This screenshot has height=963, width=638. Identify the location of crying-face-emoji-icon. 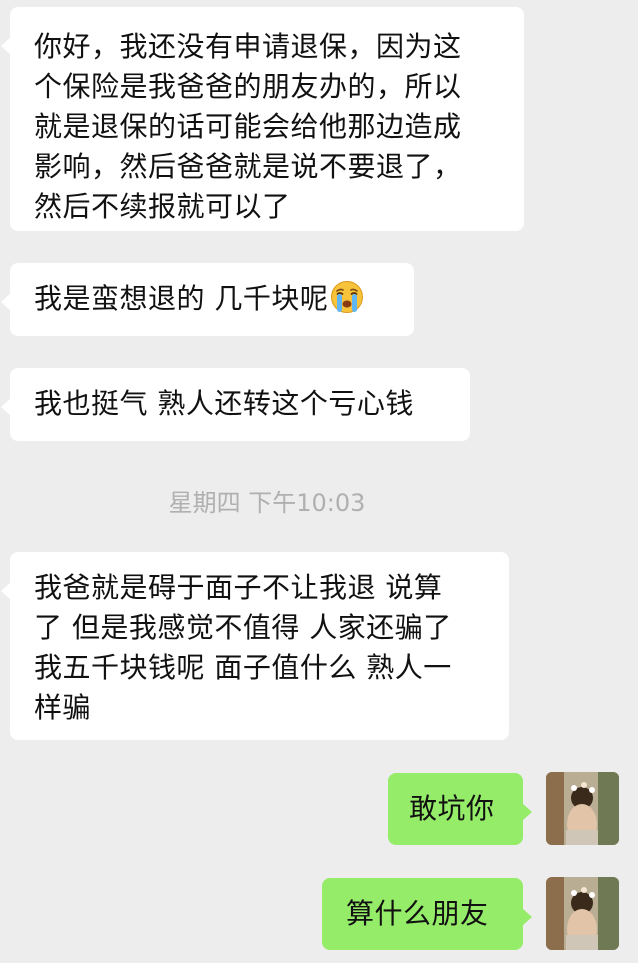
(347, 297).